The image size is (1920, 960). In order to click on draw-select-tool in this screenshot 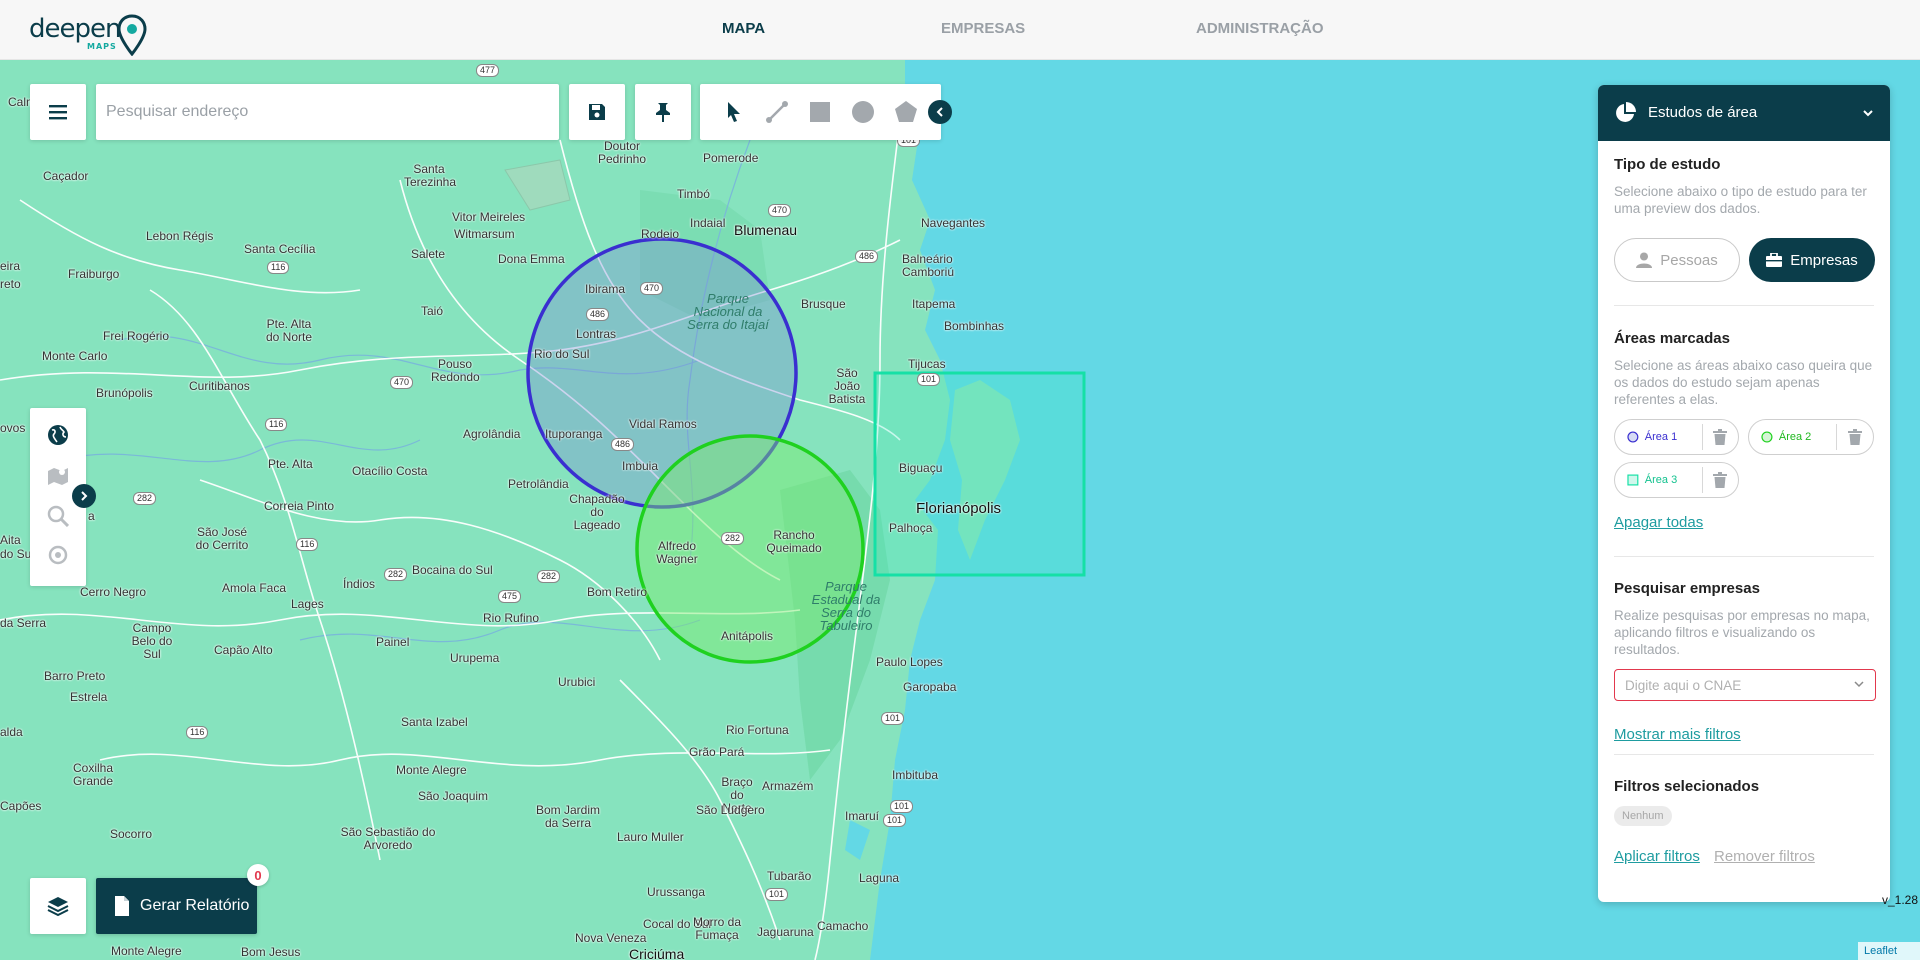, I will do `click(734, 112)`.